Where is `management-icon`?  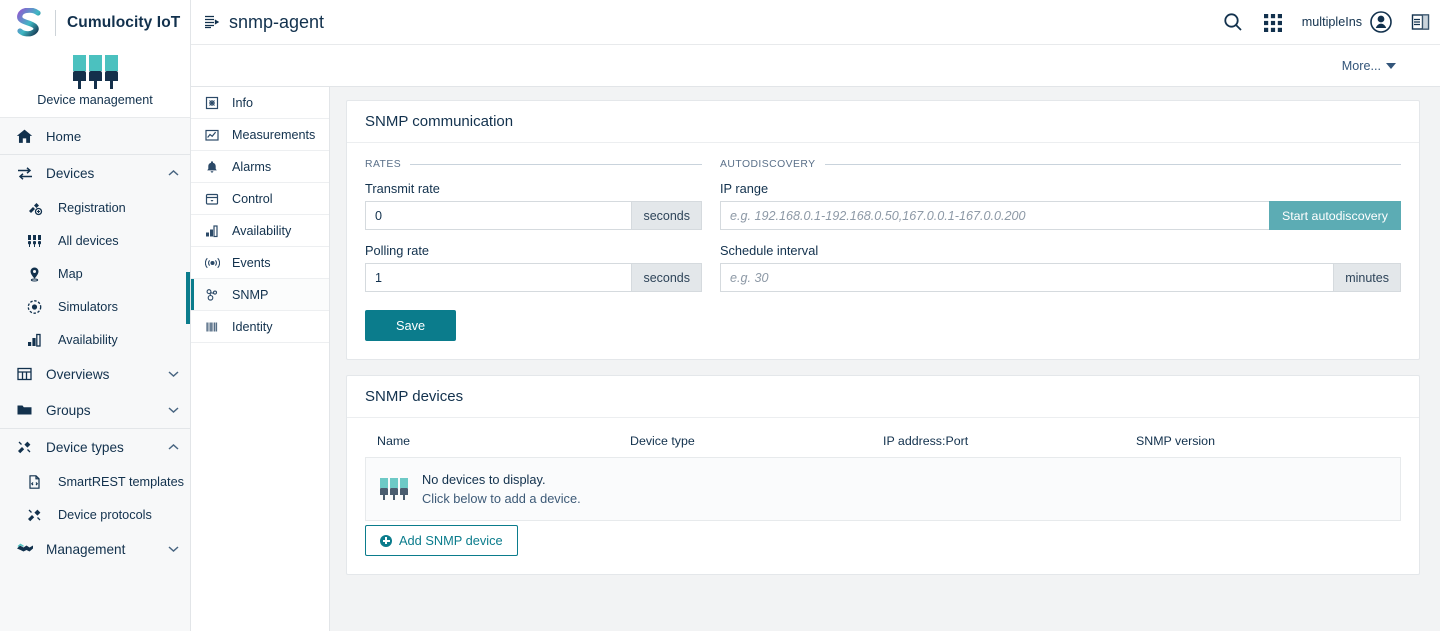 management-icon is located at coordinates (28, 549).